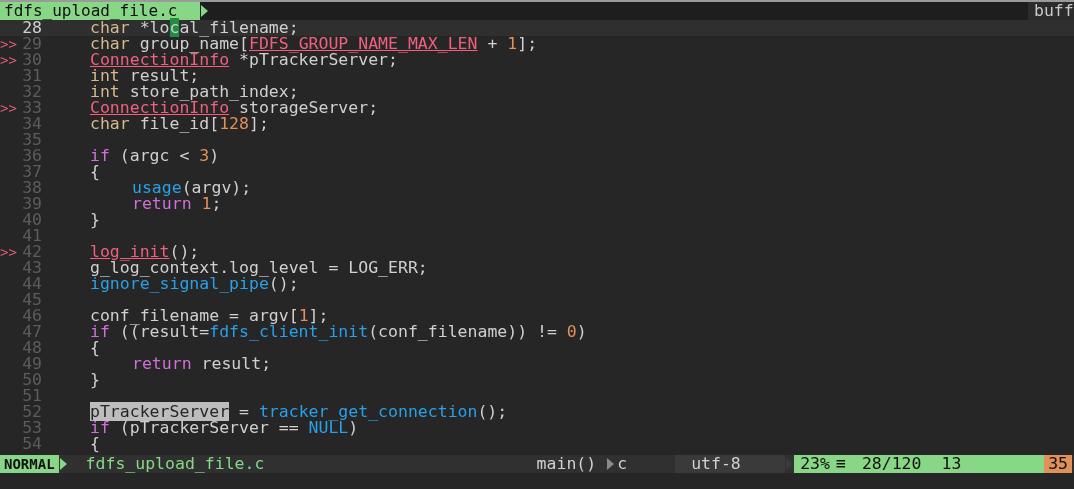 Image resolution: width=1074 pixels, height=489 pixels. I want to click on code-line: ignore_signal_pipe();, so click(194, 284).